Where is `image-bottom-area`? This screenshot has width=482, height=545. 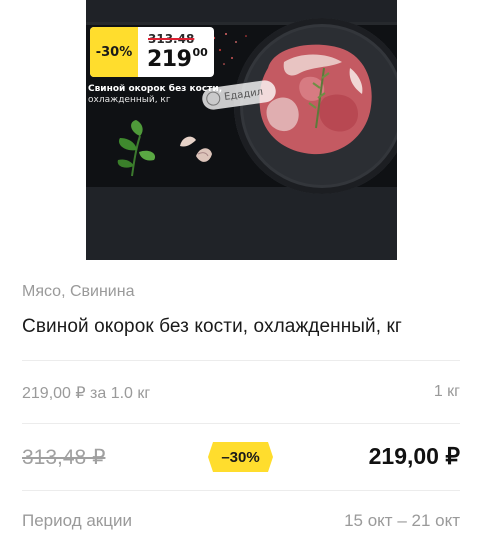 image-bottom-area is located at coordinates (241, 223).